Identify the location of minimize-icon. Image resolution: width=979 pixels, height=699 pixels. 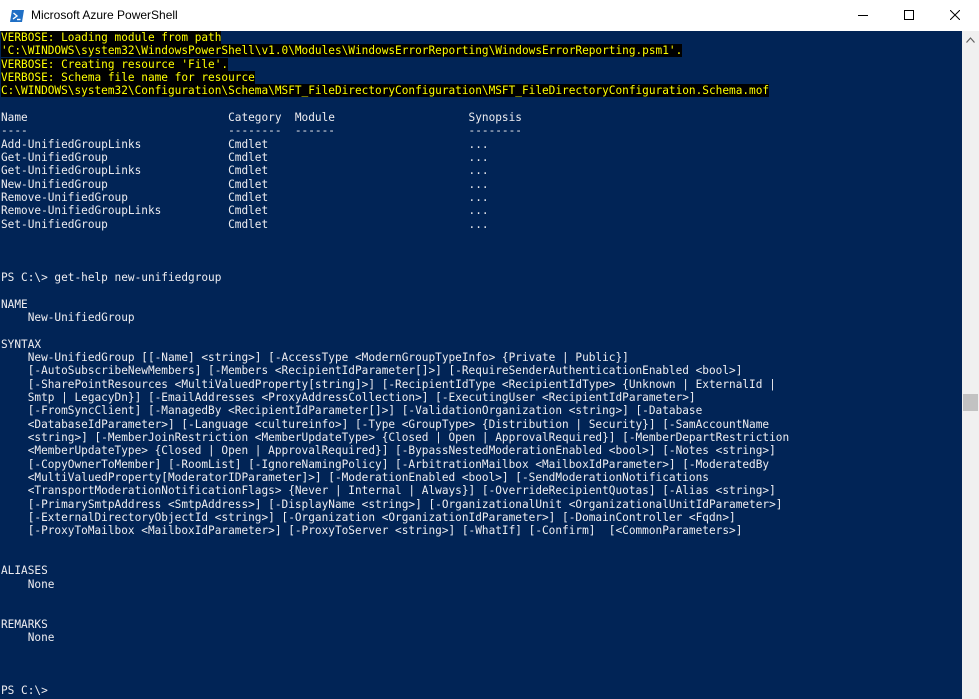
(863, 15).